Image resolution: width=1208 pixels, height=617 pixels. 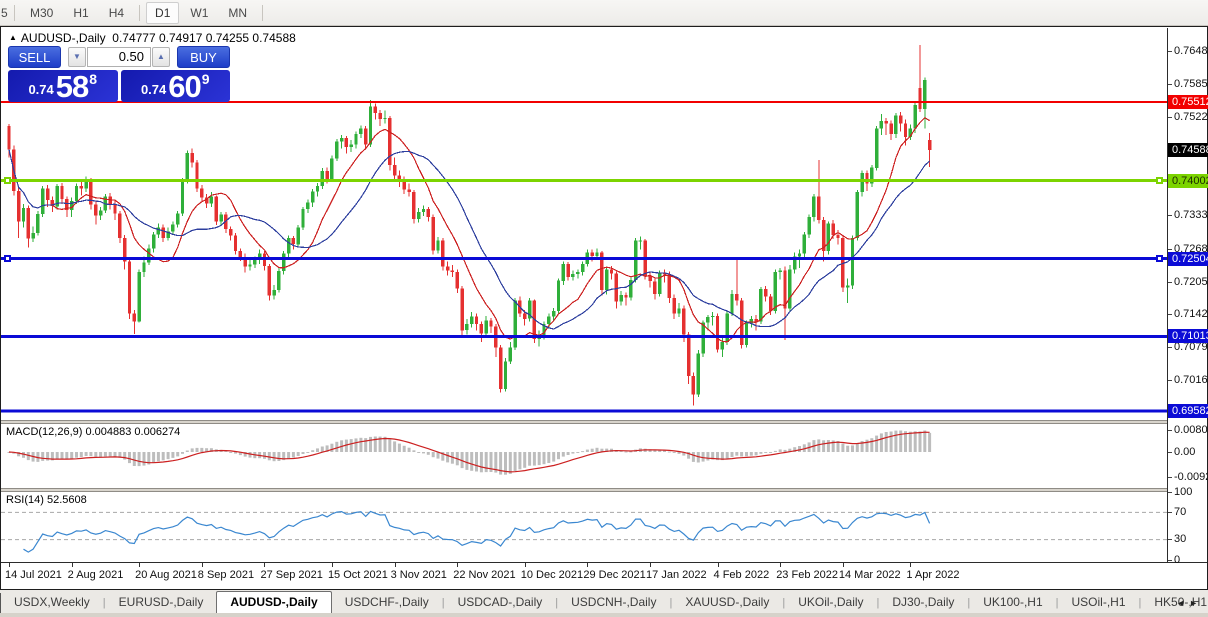 I want to click on sell-price-prefix: 0.74, so click(x=41, y=89).